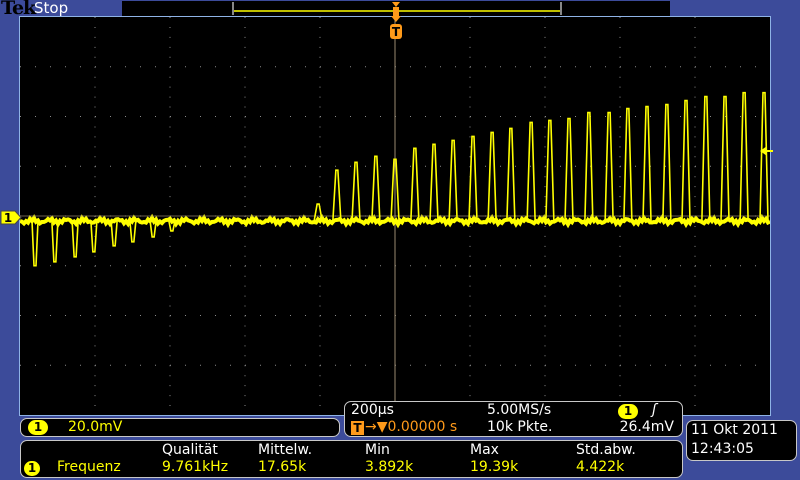  Describe the element at coordinates (190, 450) in the screenshot. I see `measurement-header-quality: Qualität` at that location.